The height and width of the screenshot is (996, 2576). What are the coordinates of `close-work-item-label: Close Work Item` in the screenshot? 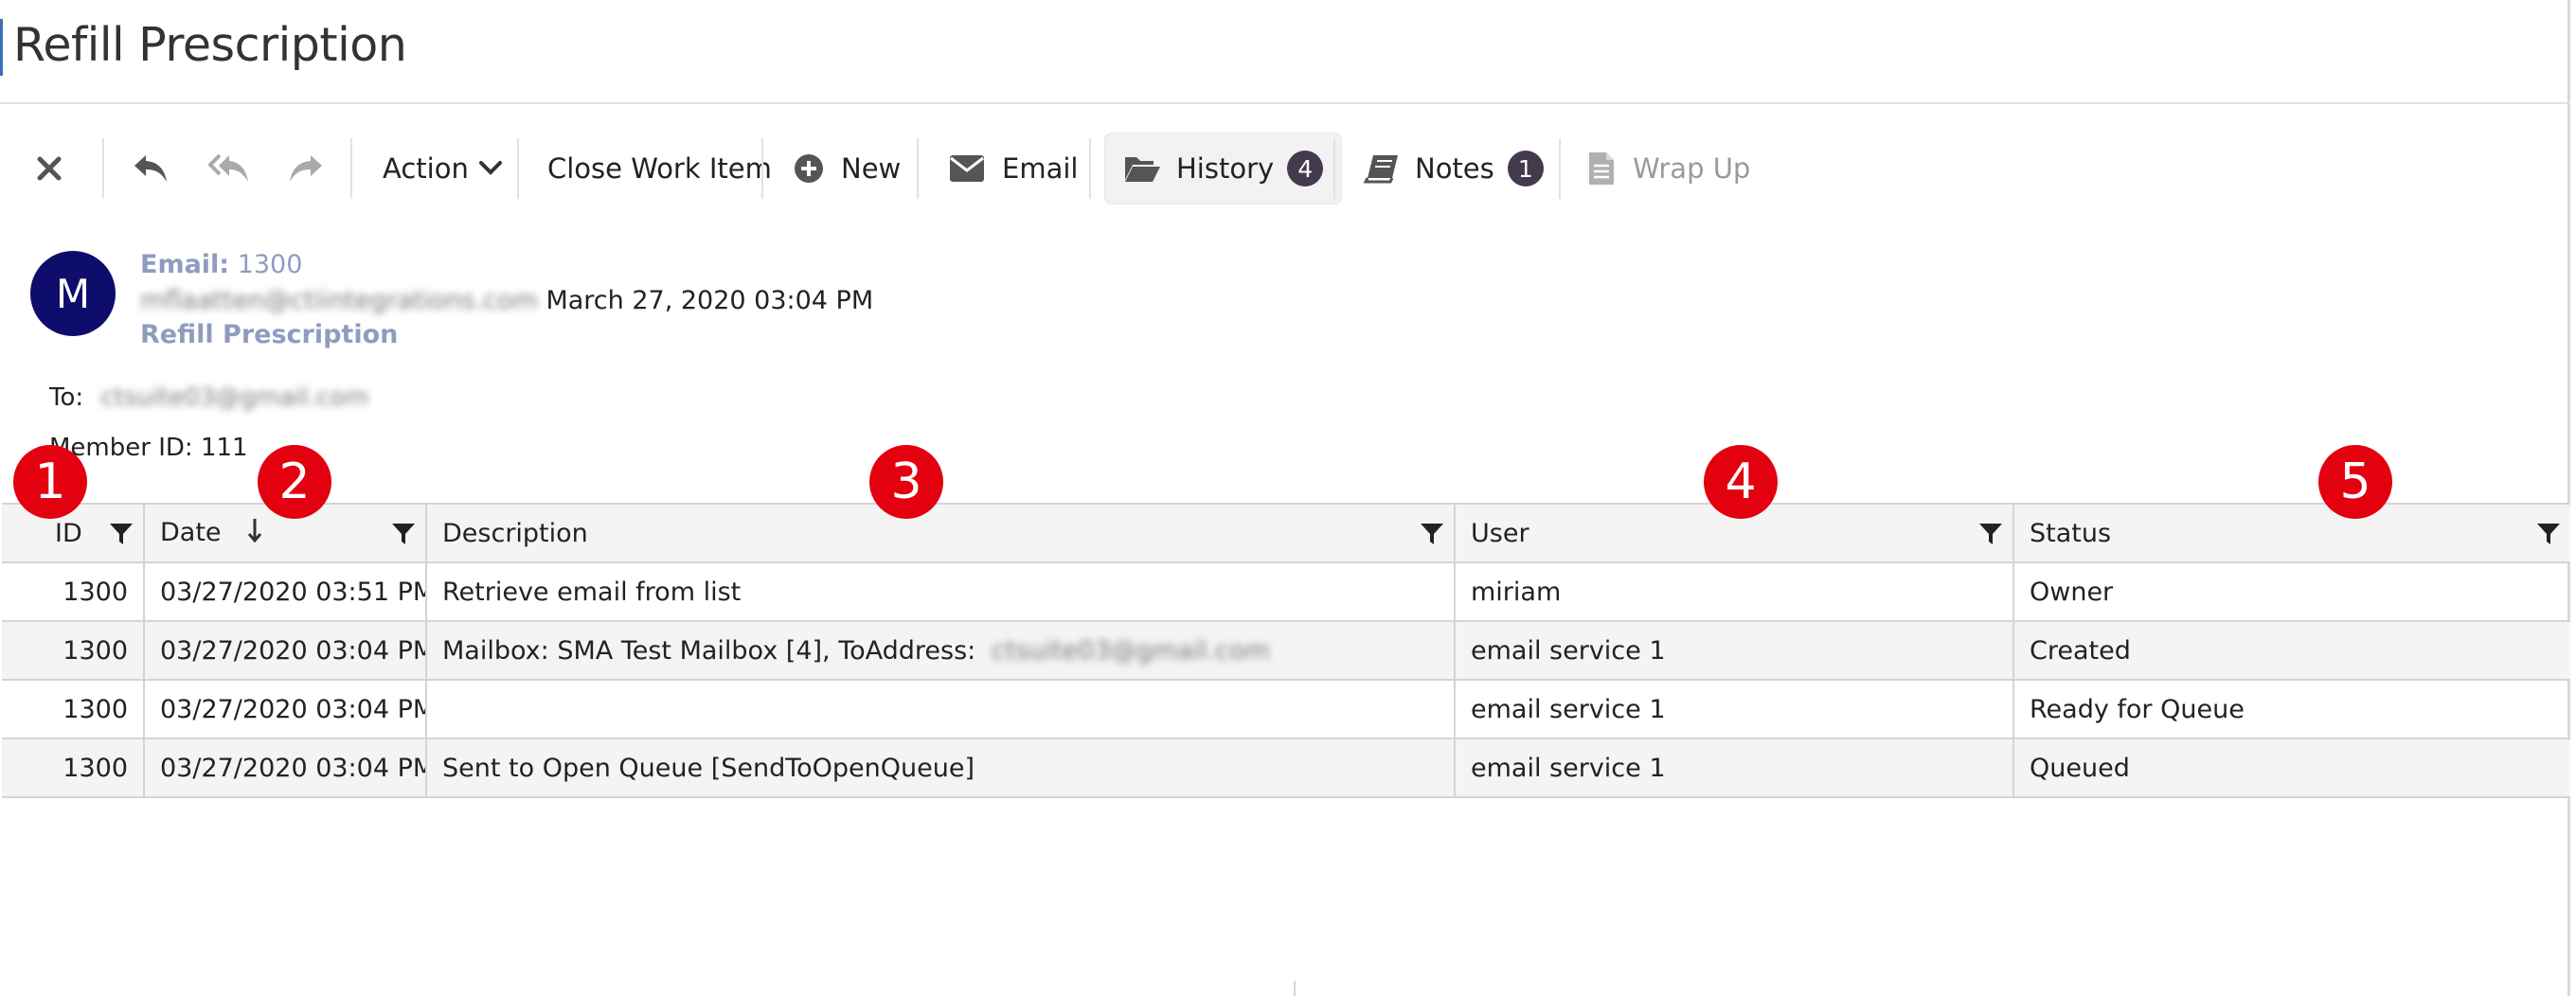 It's located at (659, 168).